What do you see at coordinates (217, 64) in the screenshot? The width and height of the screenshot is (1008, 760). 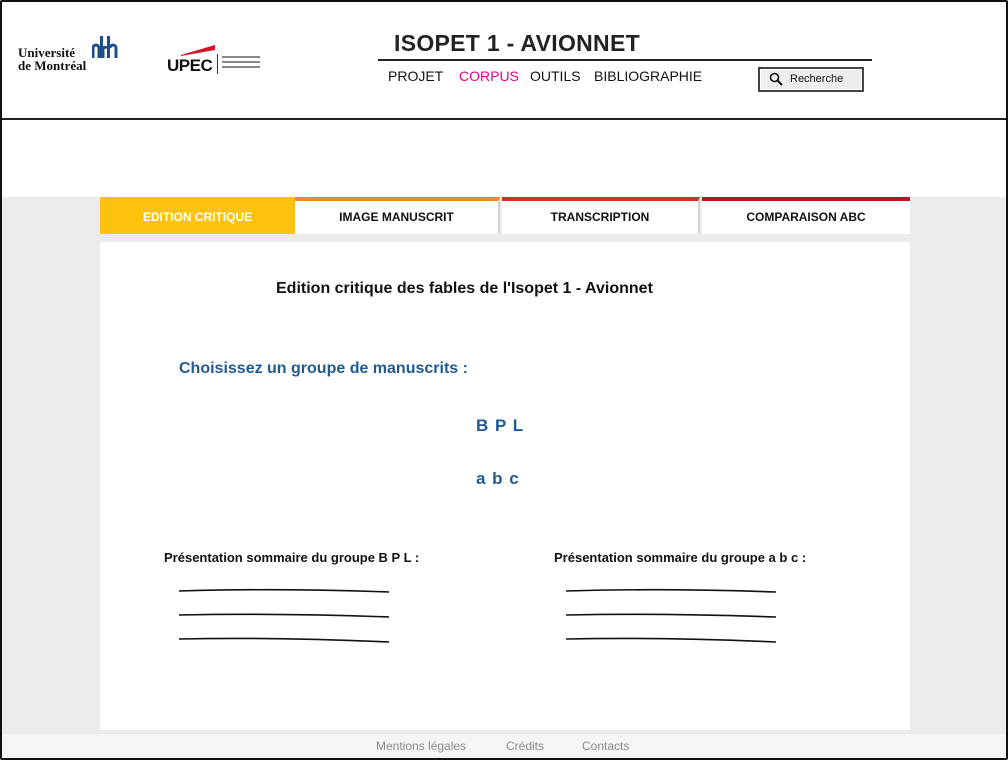 I see `upec-logo-separator` at bounding box center [217, 64].